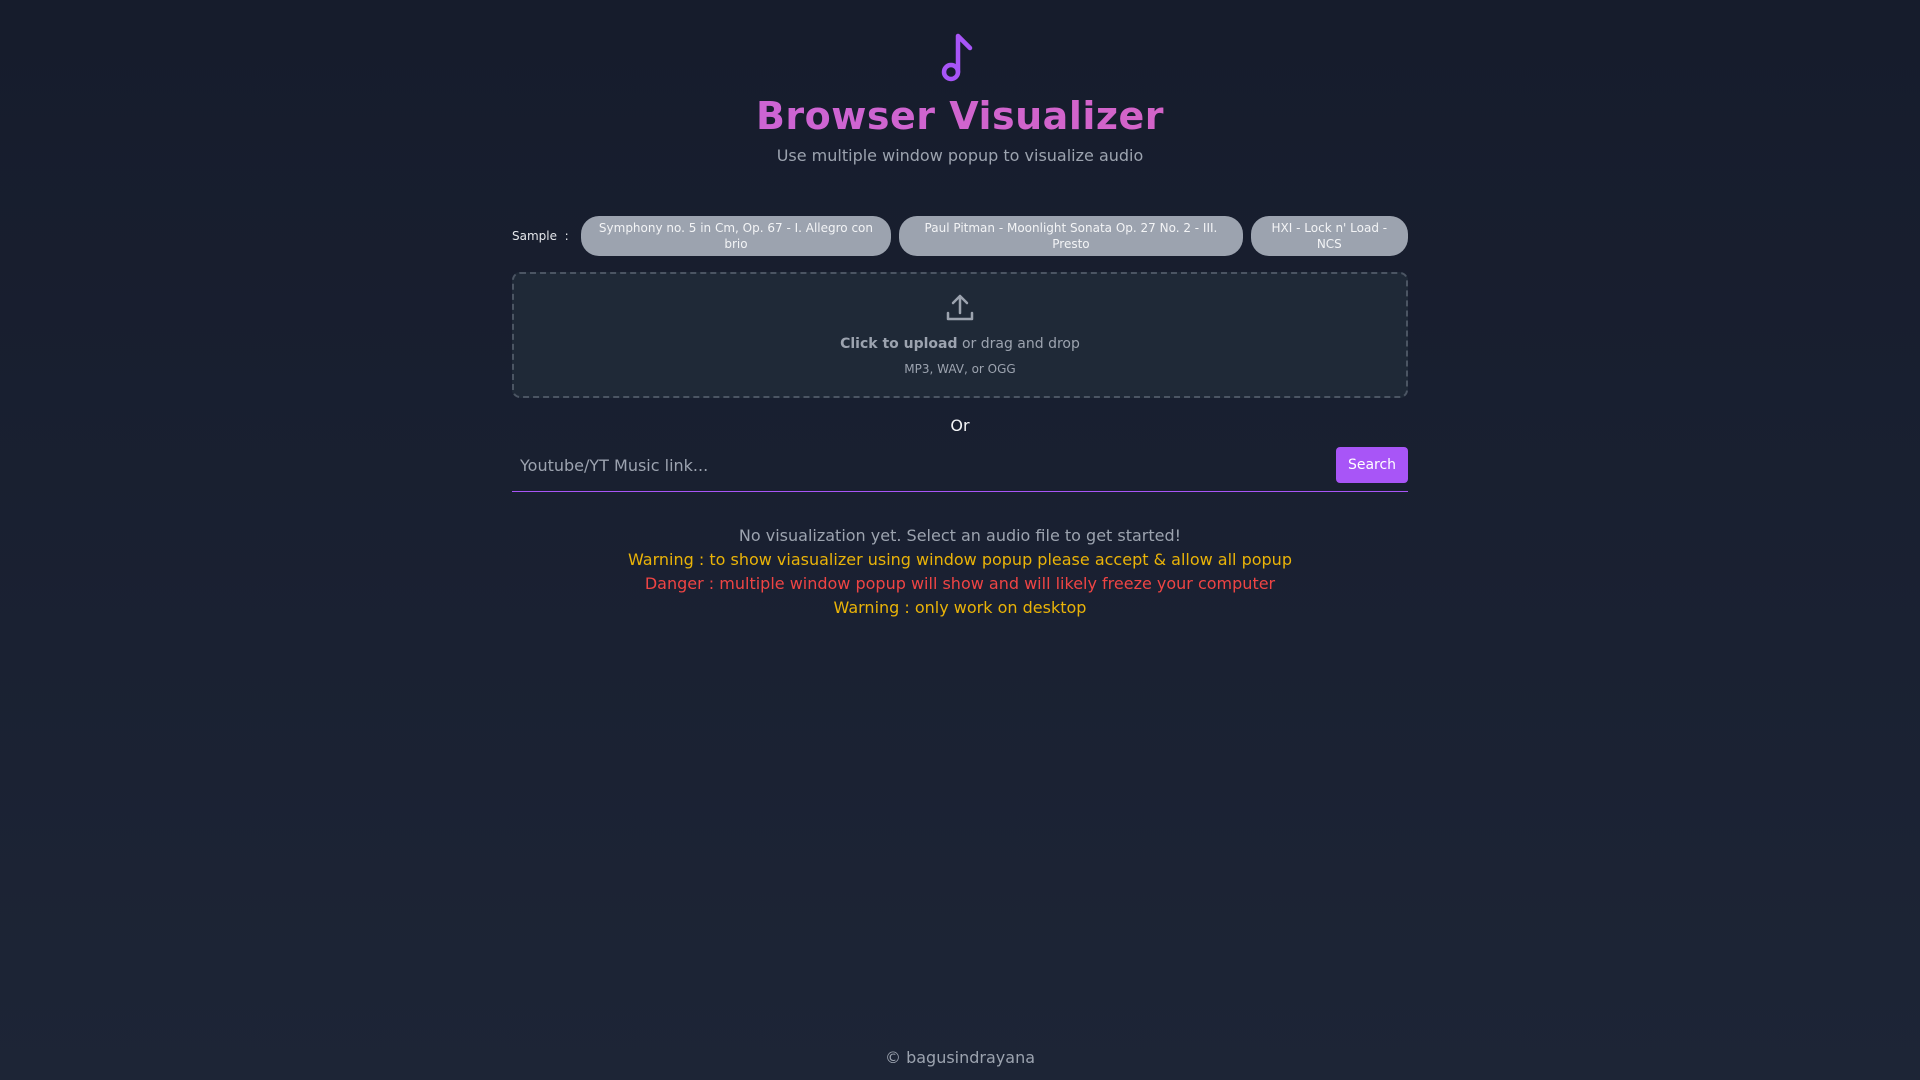 The height and width of the screenshot is (1080, 1920). I want to click on sample-chip-lock-n-load: HXI - Lock n' Load - NCS, so click(1329, 236).